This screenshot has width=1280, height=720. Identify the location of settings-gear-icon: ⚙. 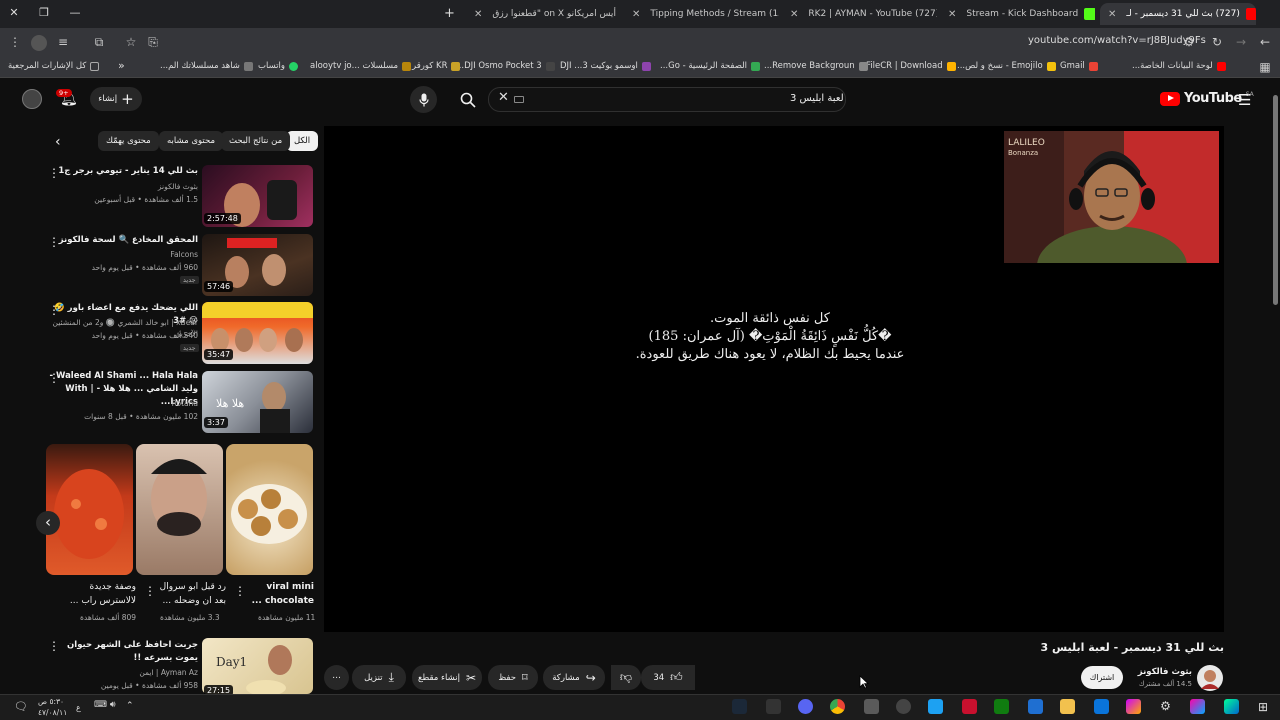
(1165, 706).